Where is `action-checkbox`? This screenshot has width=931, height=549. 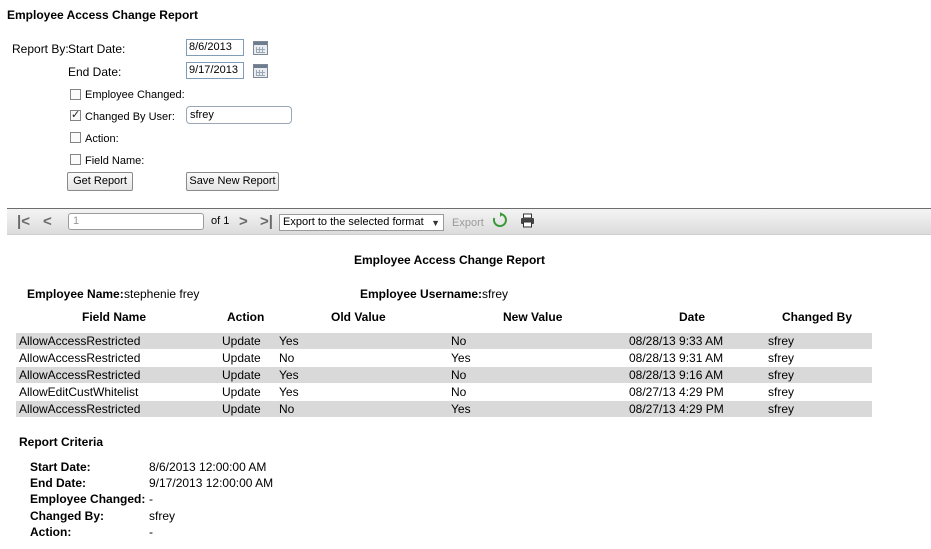
action-checkbox is located at coordinates (75, 137).